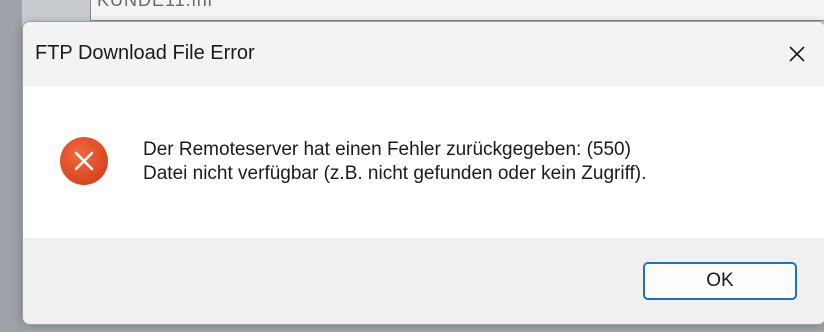 The height and width of the screenshot is (332, 824). I want to click on close-button, so click(796, 54).